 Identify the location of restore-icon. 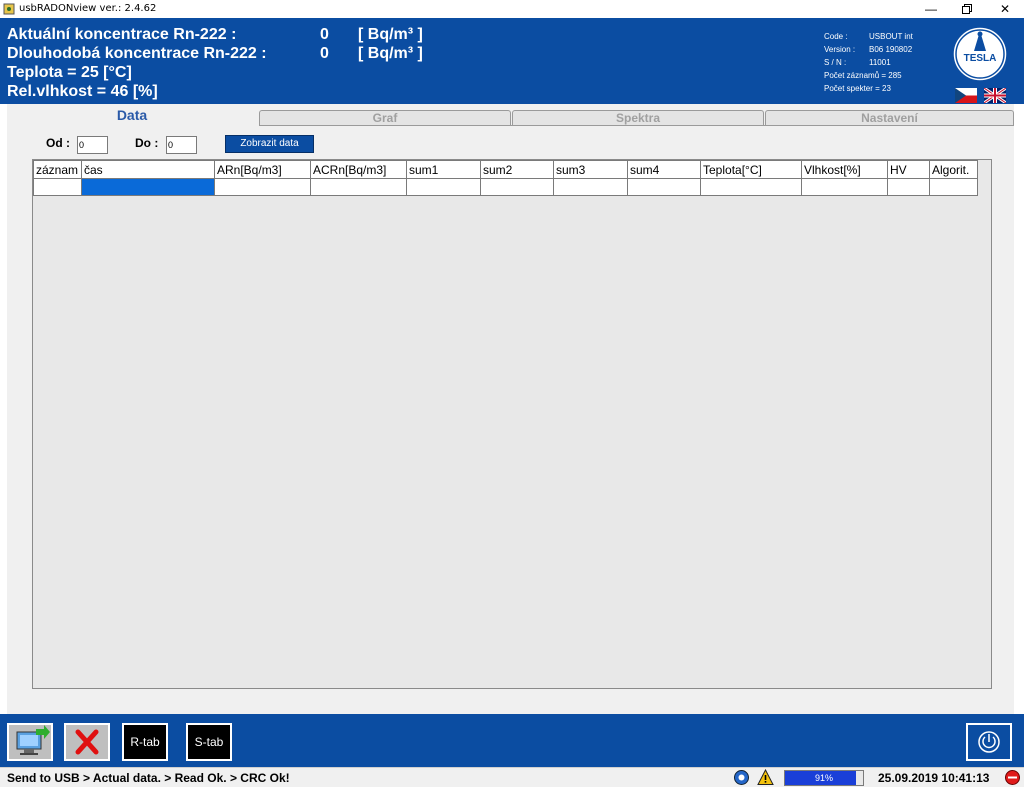
(967, 9).